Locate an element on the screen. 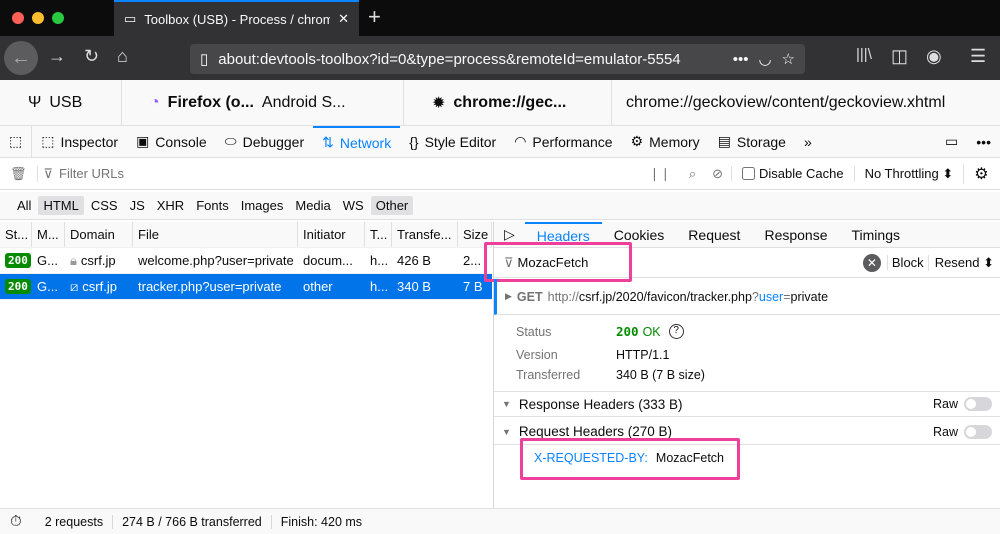 The height and width of the screenshot is (534, 1000). column-header: Domain is located at coordinates (99, 234).